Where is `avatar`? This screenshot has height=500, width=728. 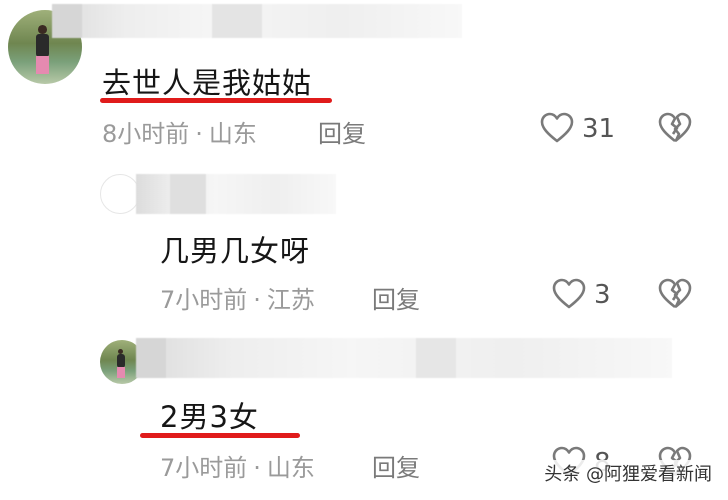 avatar is located at coordinates (120, 194).